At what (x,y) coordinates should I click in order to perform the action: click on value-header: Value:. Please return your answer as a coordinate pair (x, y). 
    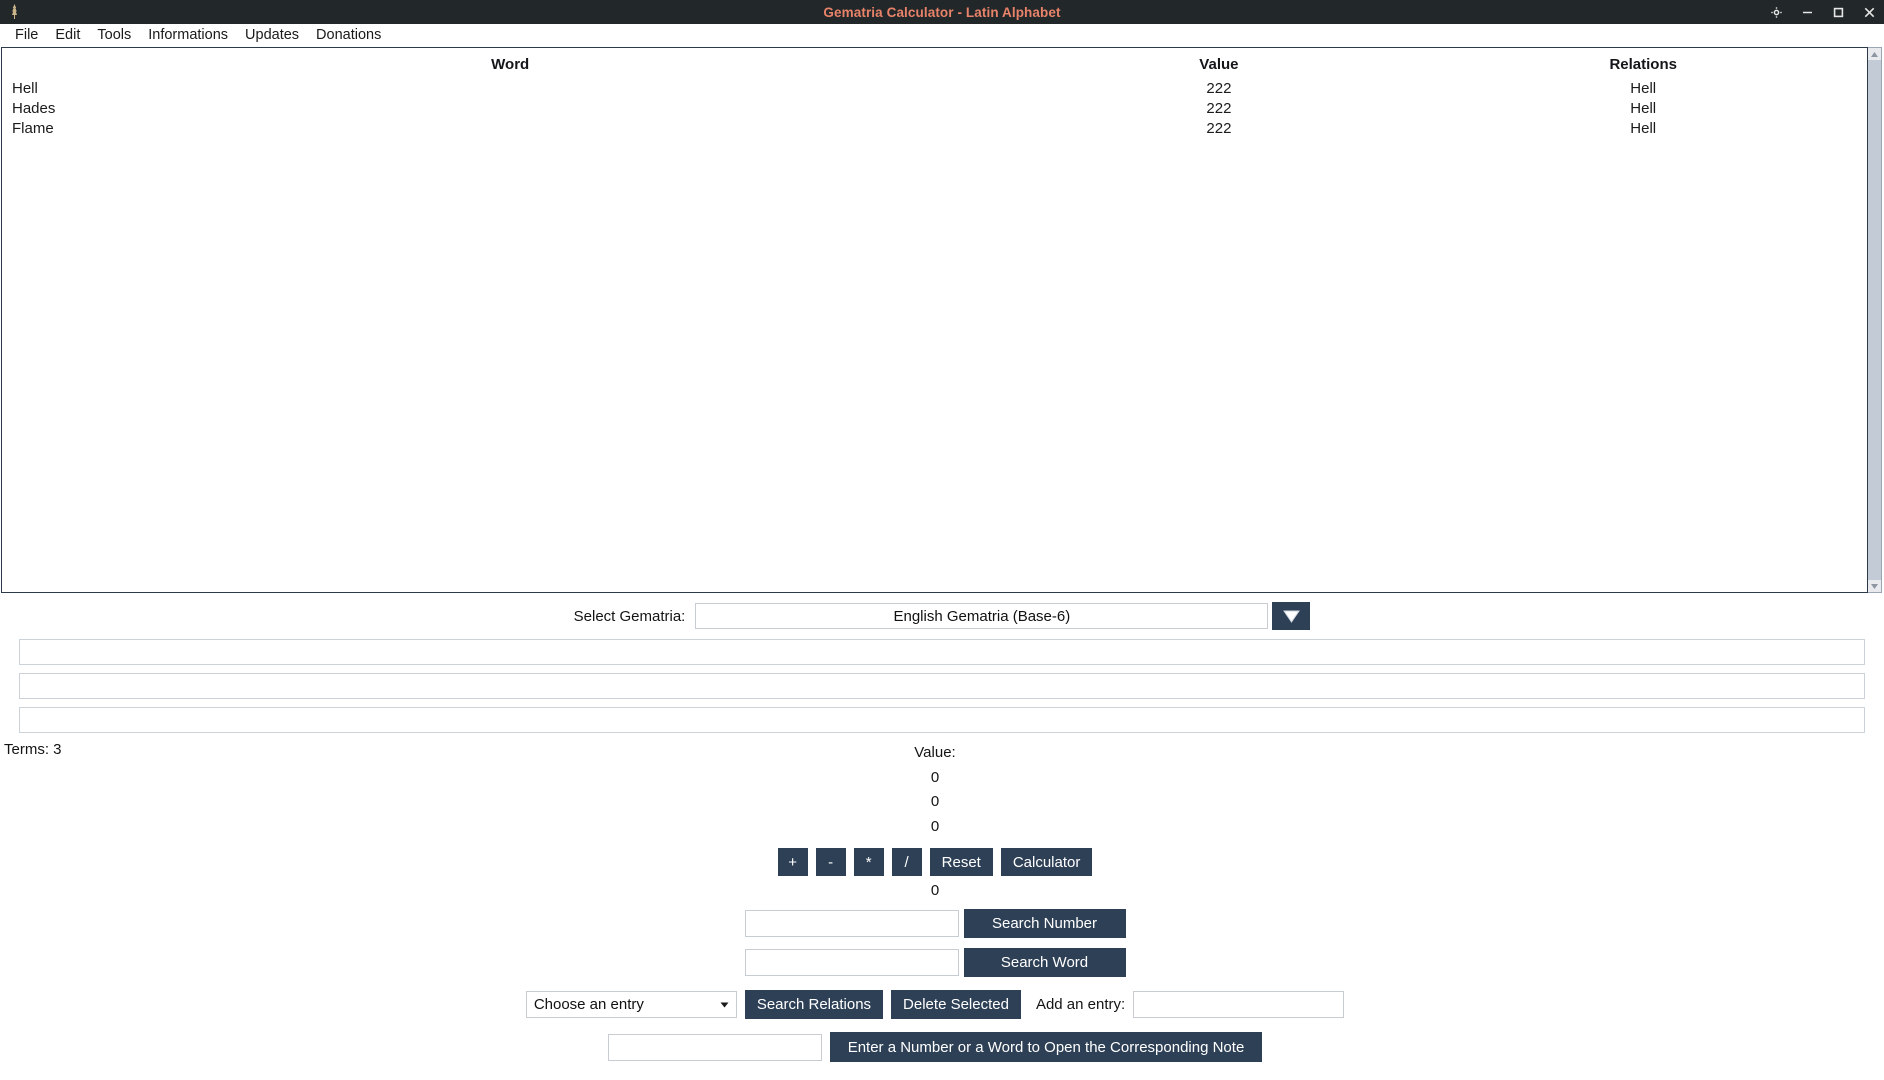
    Looking at the image, I should click on (935, 752).